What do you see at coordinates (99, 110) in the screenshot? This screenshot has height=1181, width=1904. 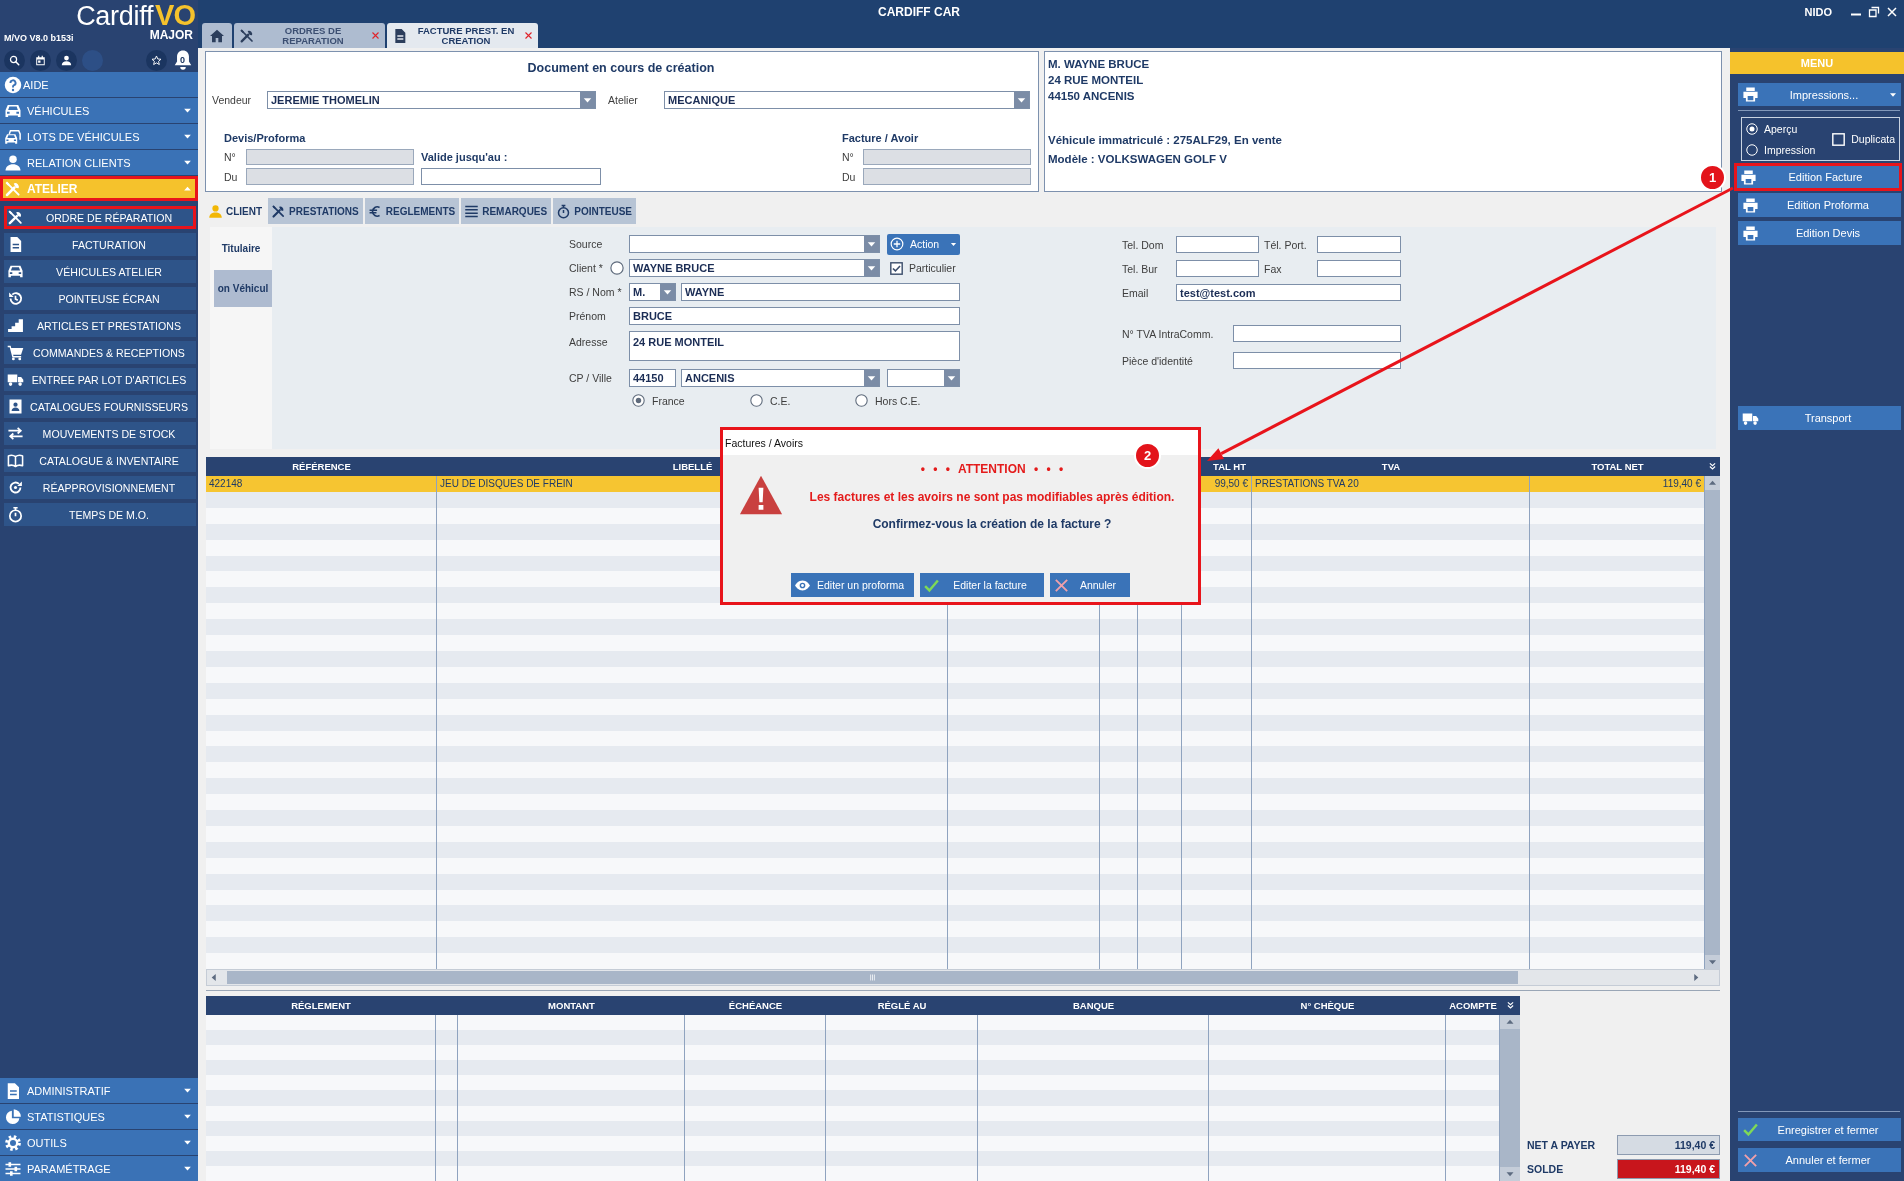 I see `menu-item: VÉHICULES` at bounding box center [99, 110].